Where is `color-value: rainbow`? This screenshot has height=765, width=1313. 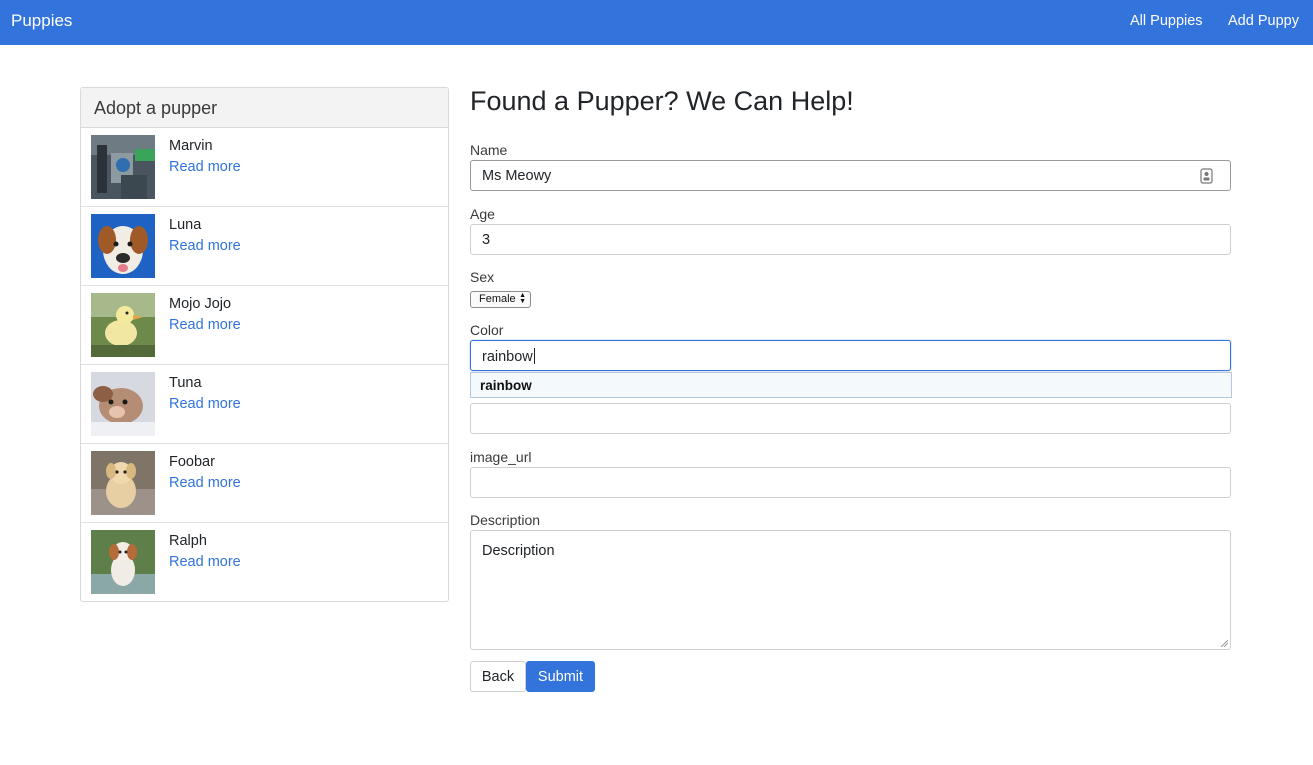
color-value: rainbow is located at coordinates (507, 357).